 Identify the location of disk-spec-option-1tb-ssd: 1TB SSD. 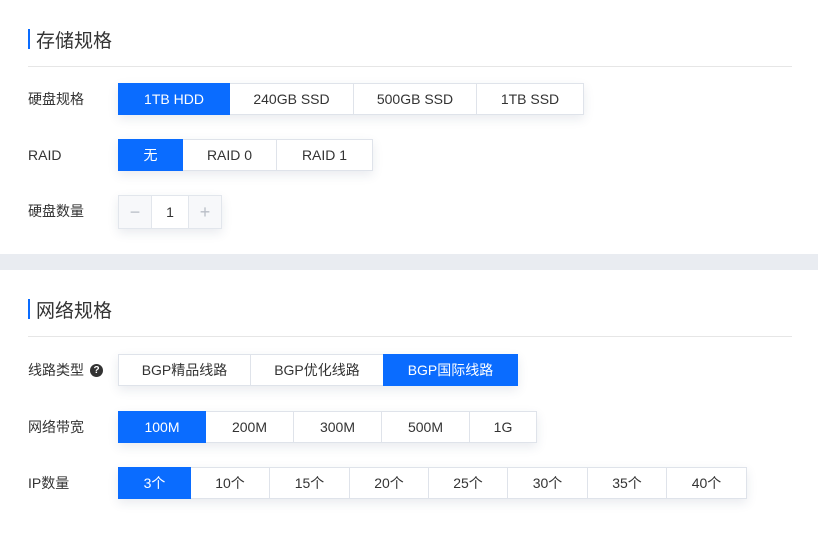
(530, 99).